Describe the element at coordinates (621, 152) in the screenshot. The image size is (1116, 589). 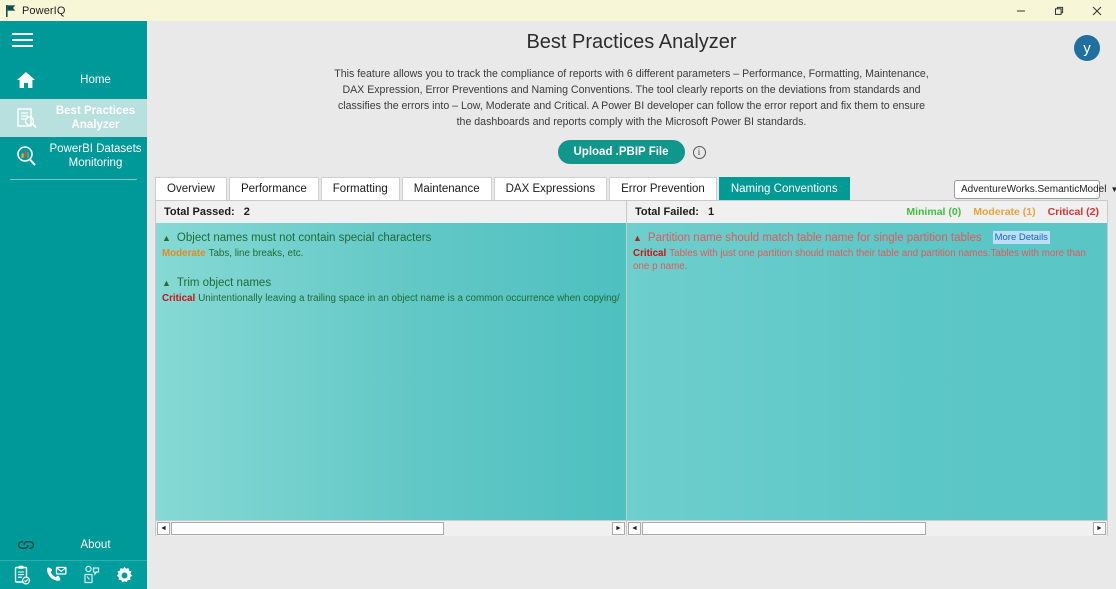
I see `upload-pbip-file-button: Upload .PBIP File` at that location.